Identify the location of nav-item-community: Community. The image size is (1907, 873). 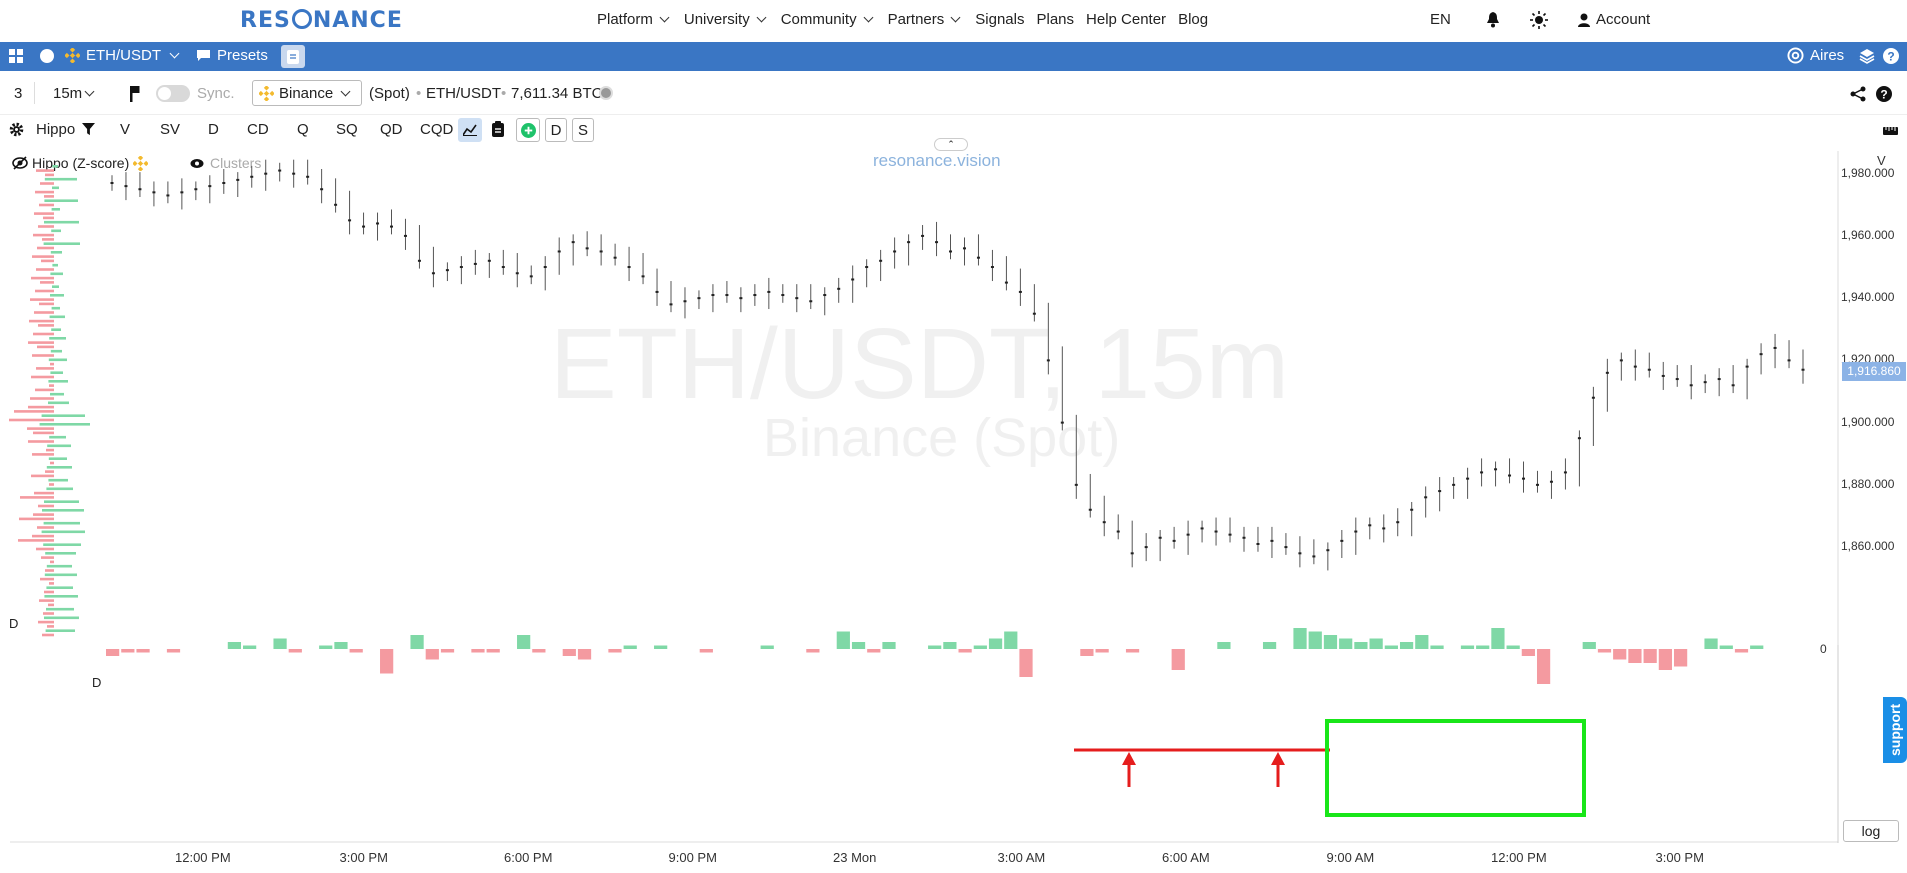
(828, 19).